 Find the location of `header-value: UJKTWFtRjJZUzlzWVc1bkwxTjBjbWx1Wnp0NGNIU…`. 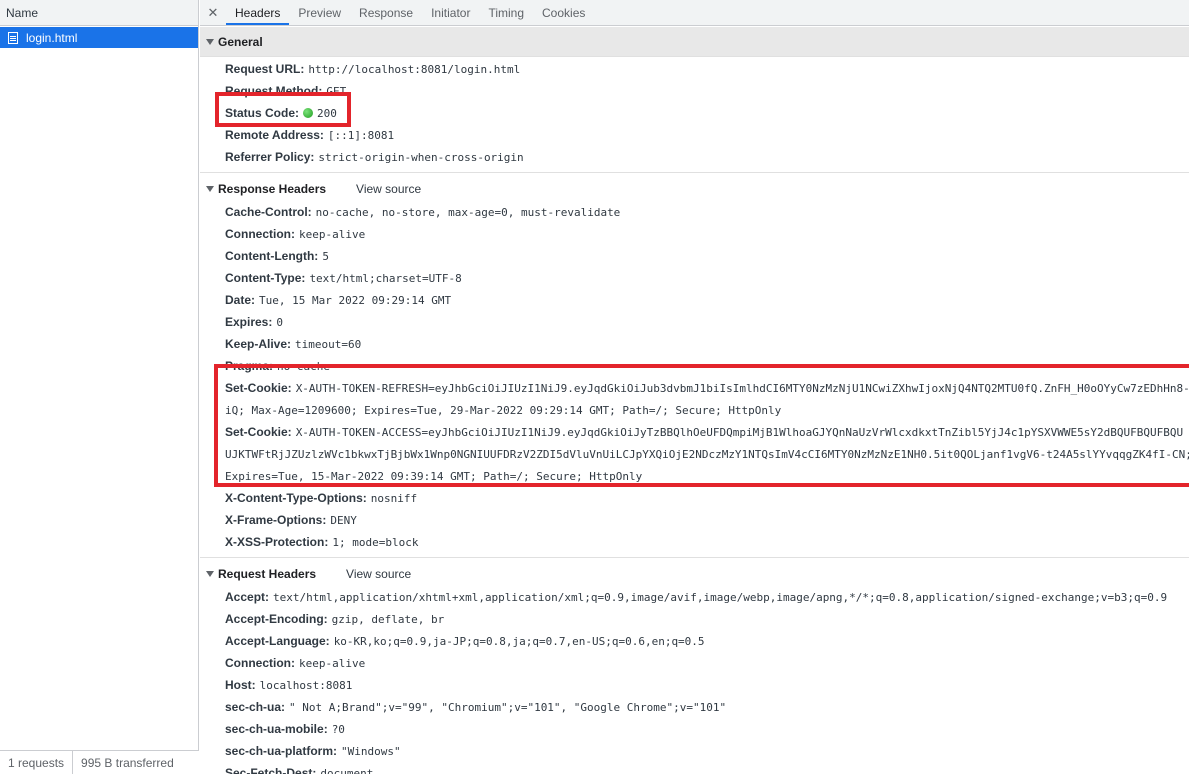

header-value: UJKTWFtRjJZUzlzWVc1bkwxTjBjbWx1Wnp0NGNIU… is located at coordinates (707, 454).